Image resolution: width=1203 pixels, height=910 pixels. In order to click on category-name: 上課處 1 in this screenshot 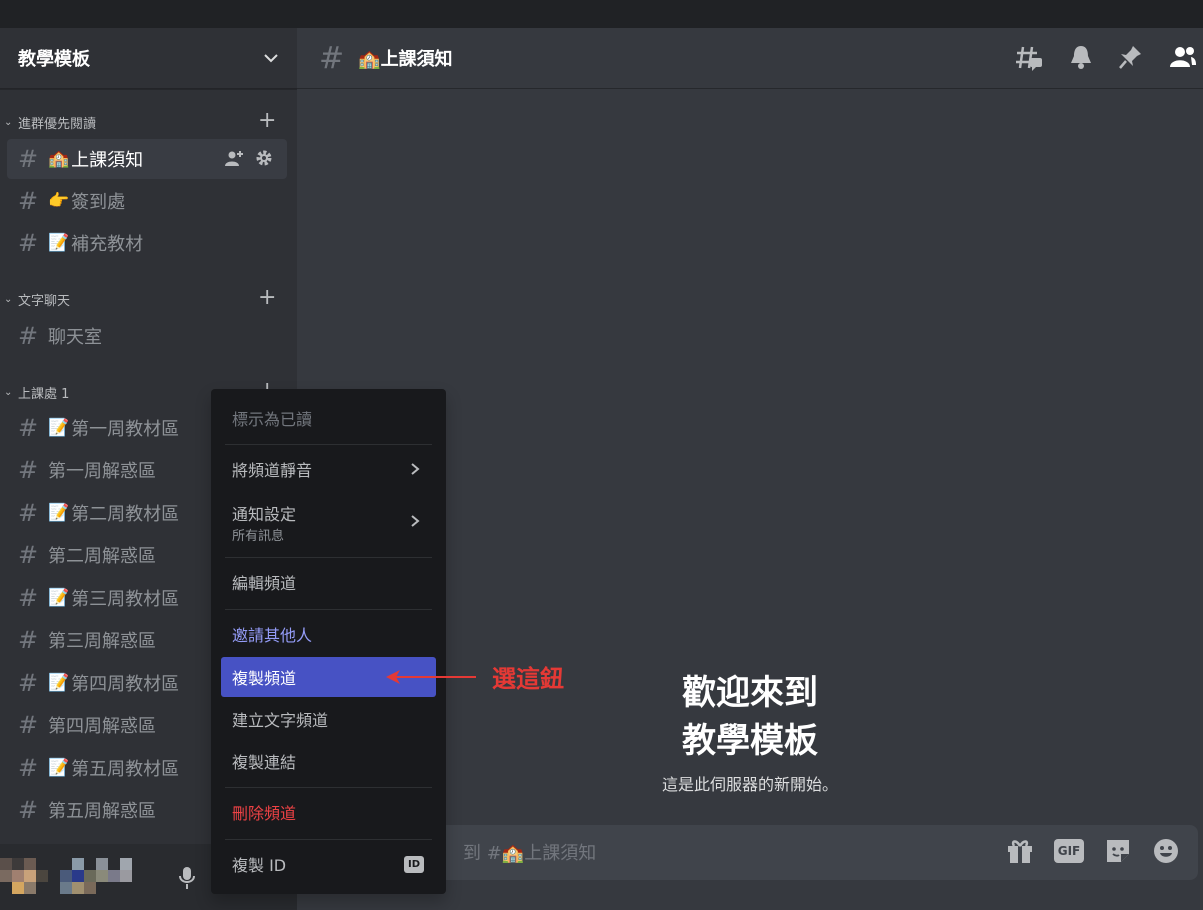, I will do `click(44, 394)`.